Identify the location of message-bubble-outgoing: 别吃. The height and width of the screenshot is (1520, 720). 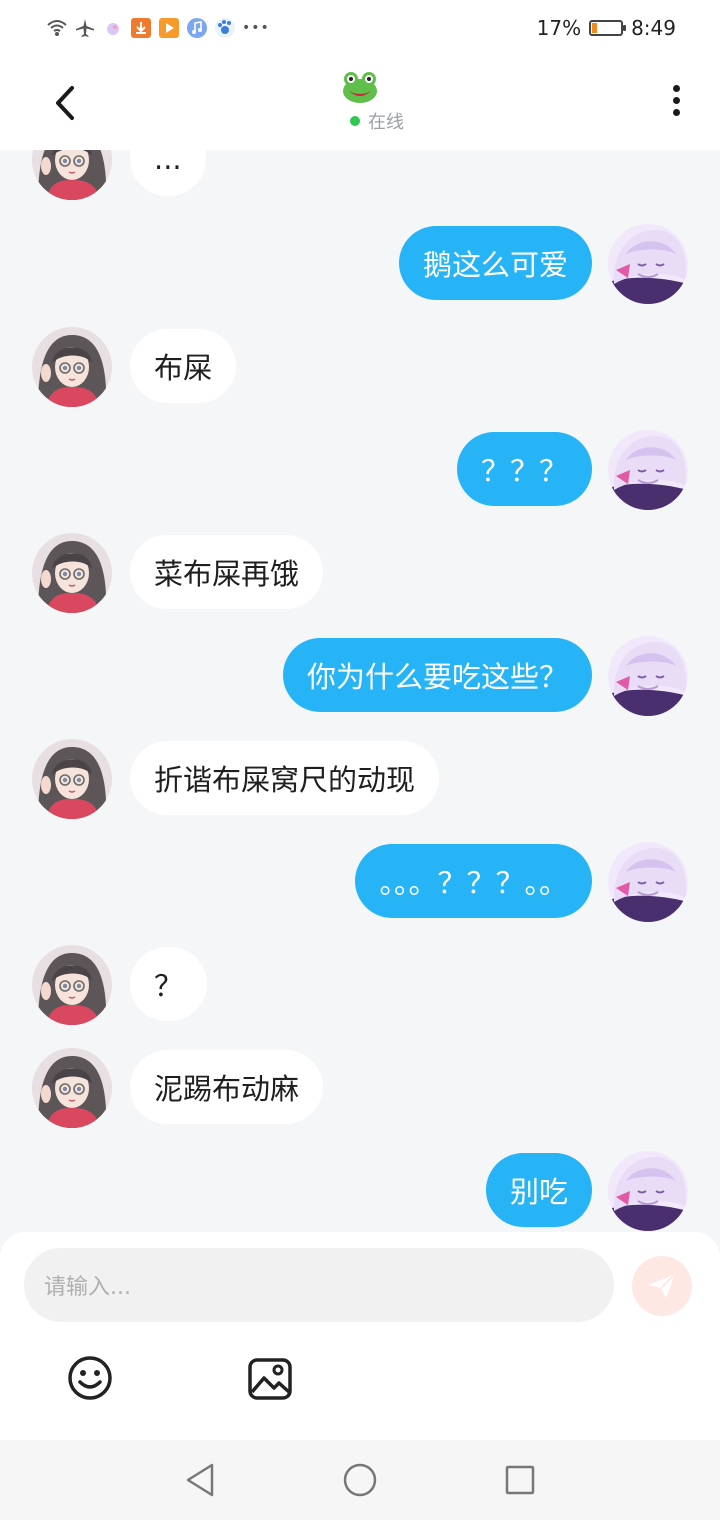
(538, 1190).